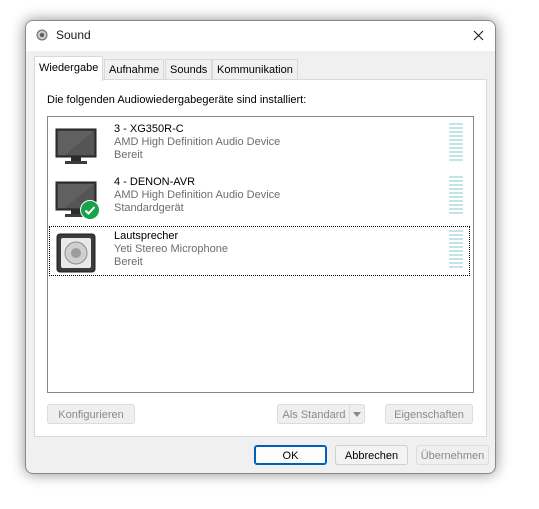  Describe the element at coordinates (149, 208) in the screenshot. I see `device-status: Standardgerät` at that location.